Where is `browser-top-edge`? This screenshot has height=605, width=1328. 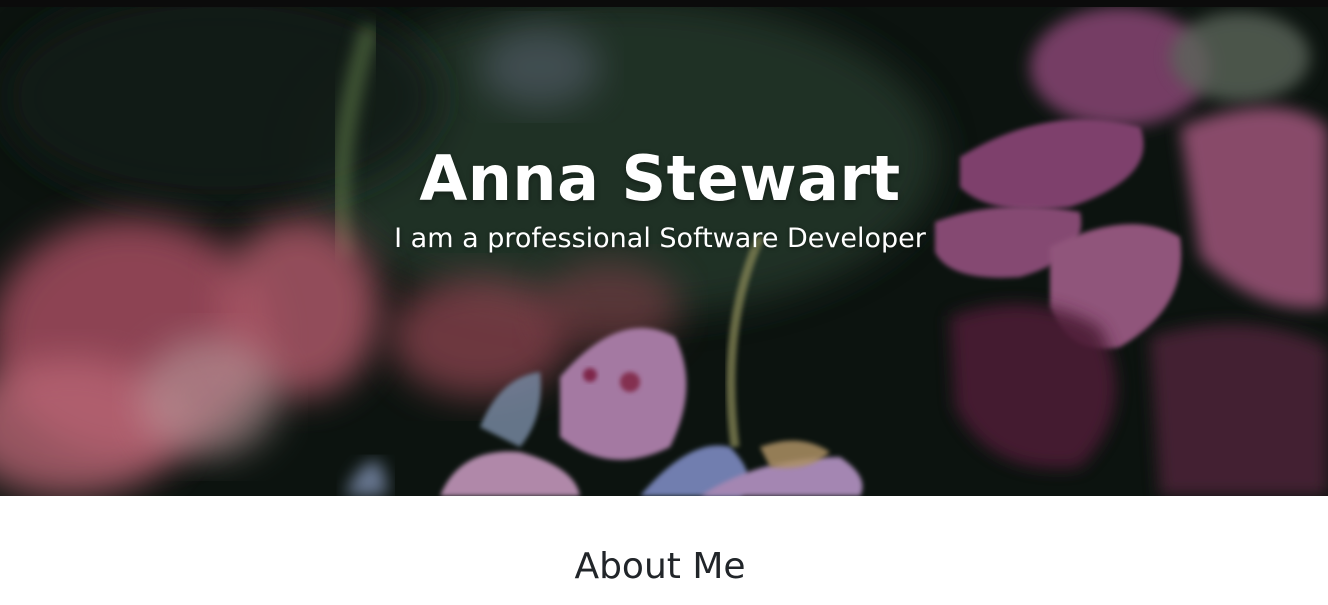
browser-top-edge is located at coordinates (664, 3).